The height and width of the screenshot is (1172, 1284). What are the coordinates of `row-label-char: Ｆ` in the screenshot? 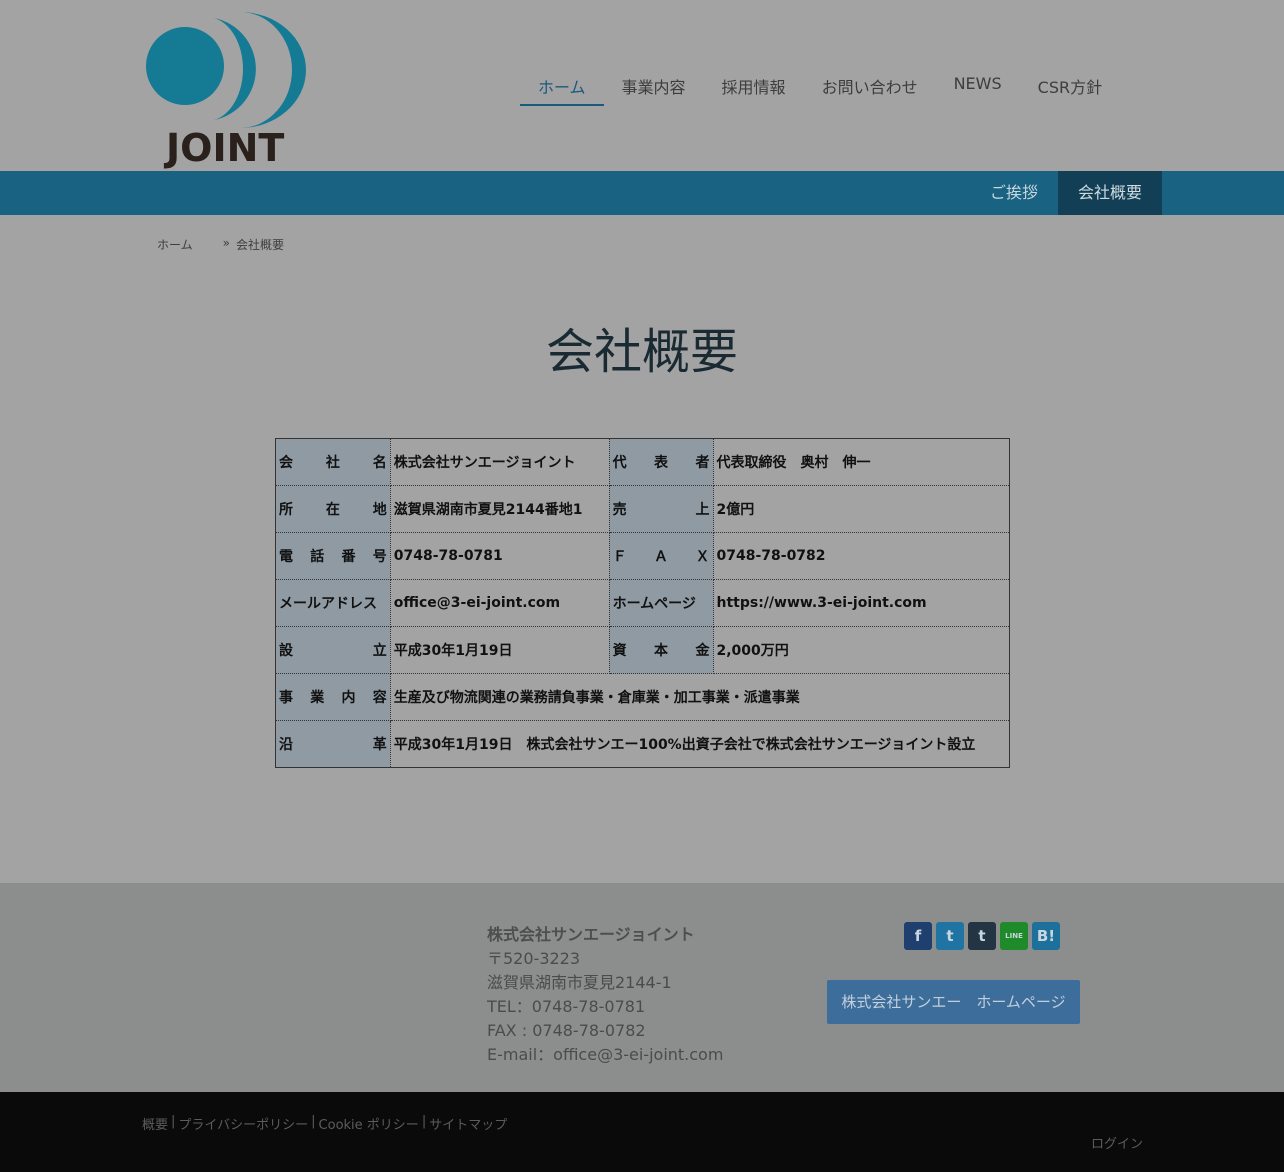 It's located at (619, 557).